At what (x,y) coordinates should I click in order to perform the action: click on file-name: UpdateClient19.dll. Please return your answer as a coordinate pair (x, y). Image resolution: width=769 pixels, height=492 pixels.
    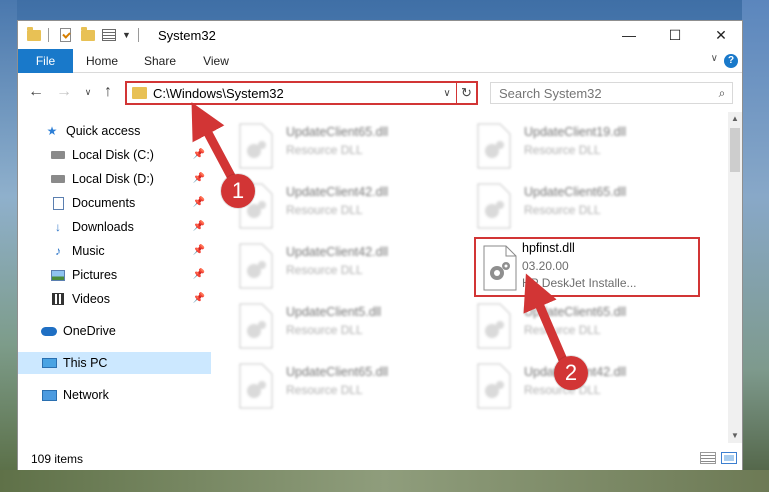
    Looking at the image, I should click on (575, 132).